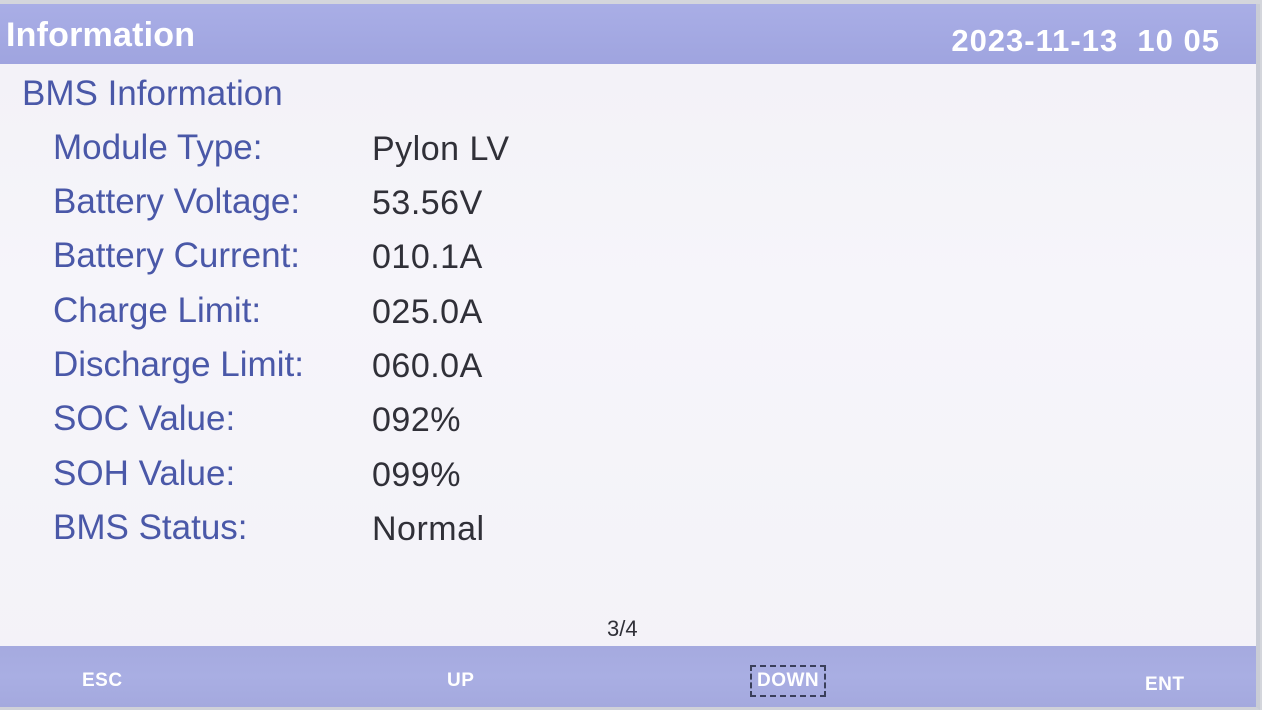  What do you see at coordinates (158, 147) in the screenshot?
I see `module-type-label: Module Type:` at bounding box center [158, 147].